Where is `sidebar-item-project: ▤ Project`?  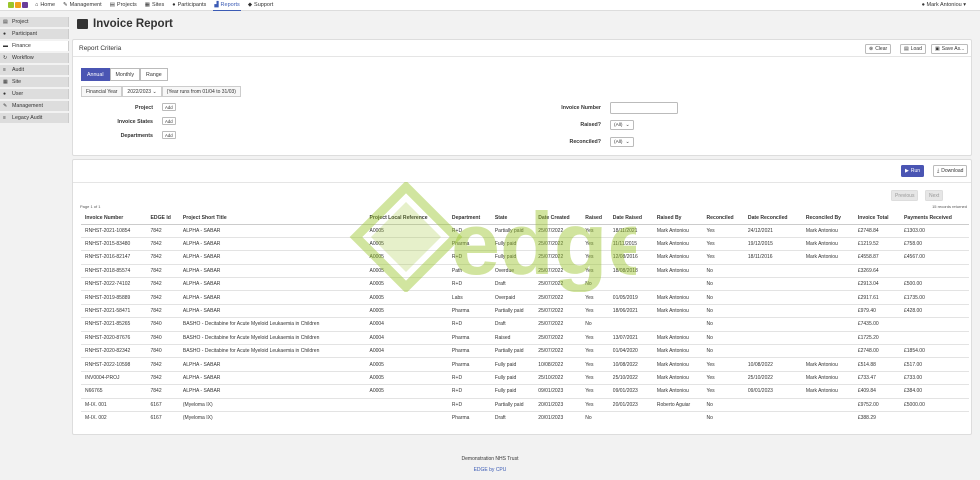
sidebar-item-project: ▤ Project is located at coordinates (34, 22).